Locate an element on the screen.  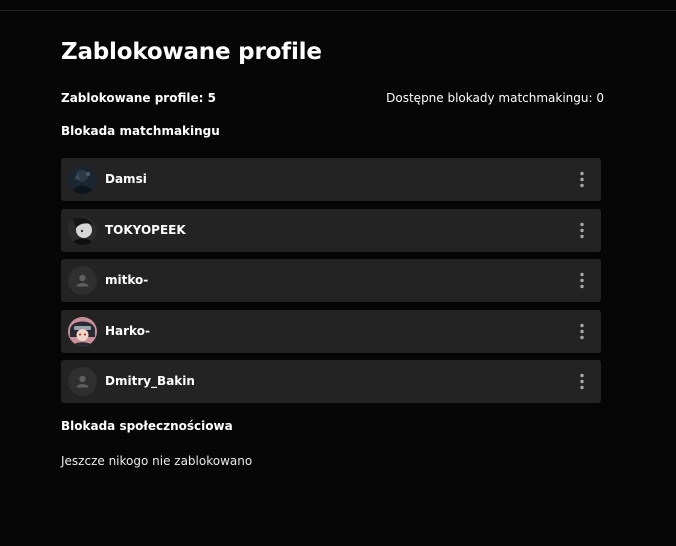
blocked-user-name: mitko- is located at coordinates (127, 280).